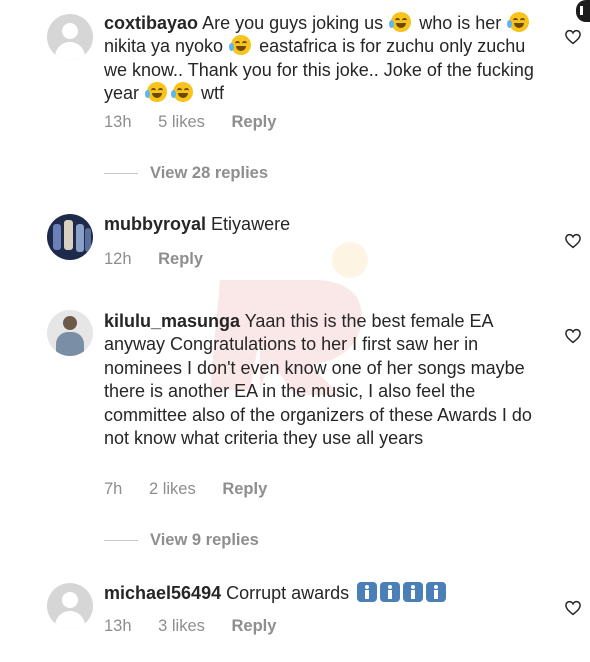  I want to click on comment-meta: 13h 5 likes Reply, so click(201, 122).